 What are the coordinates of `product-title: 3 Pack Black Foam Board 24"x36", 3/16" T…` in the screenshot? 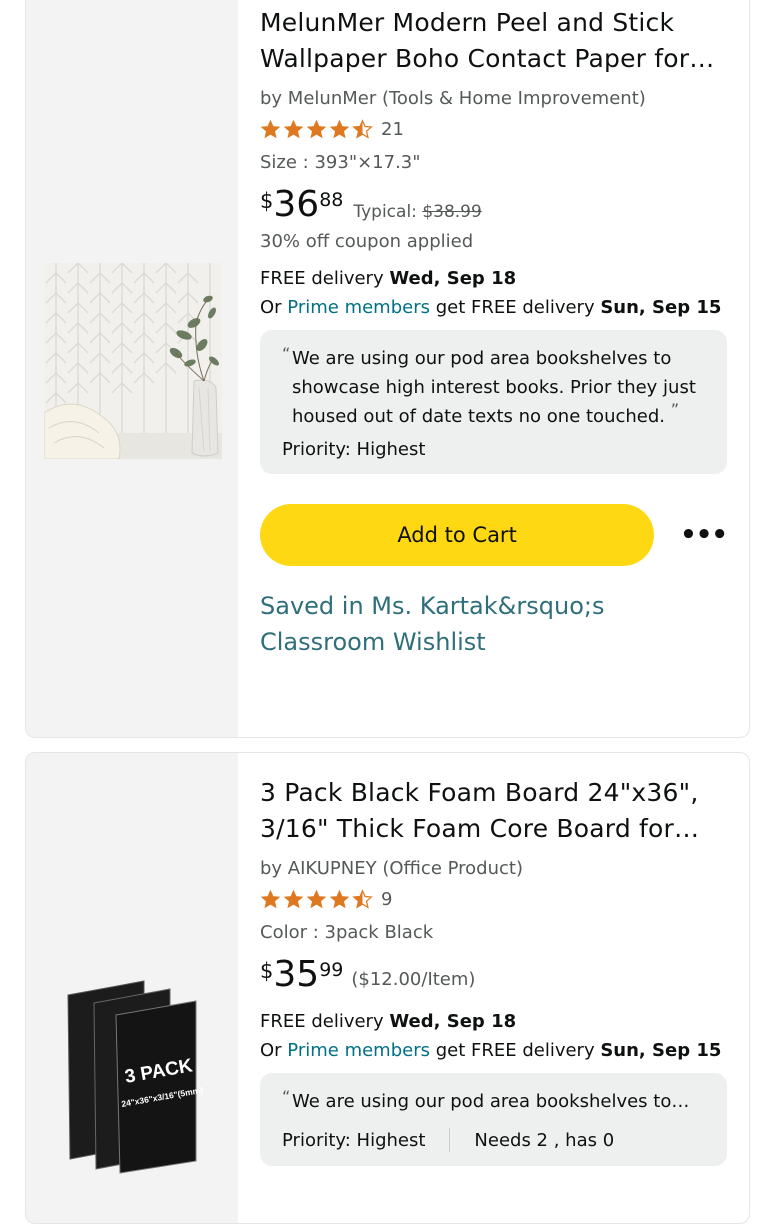 It's located at (493, 811).